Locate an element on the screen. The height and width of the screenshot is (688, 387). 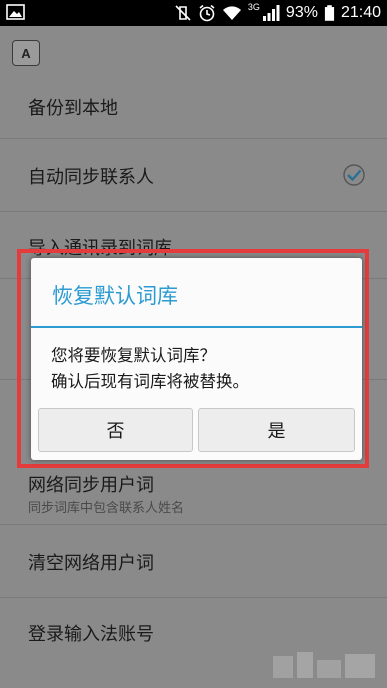
settings-item-label: 自动同步联系人 is located at coordinates (91, 177).